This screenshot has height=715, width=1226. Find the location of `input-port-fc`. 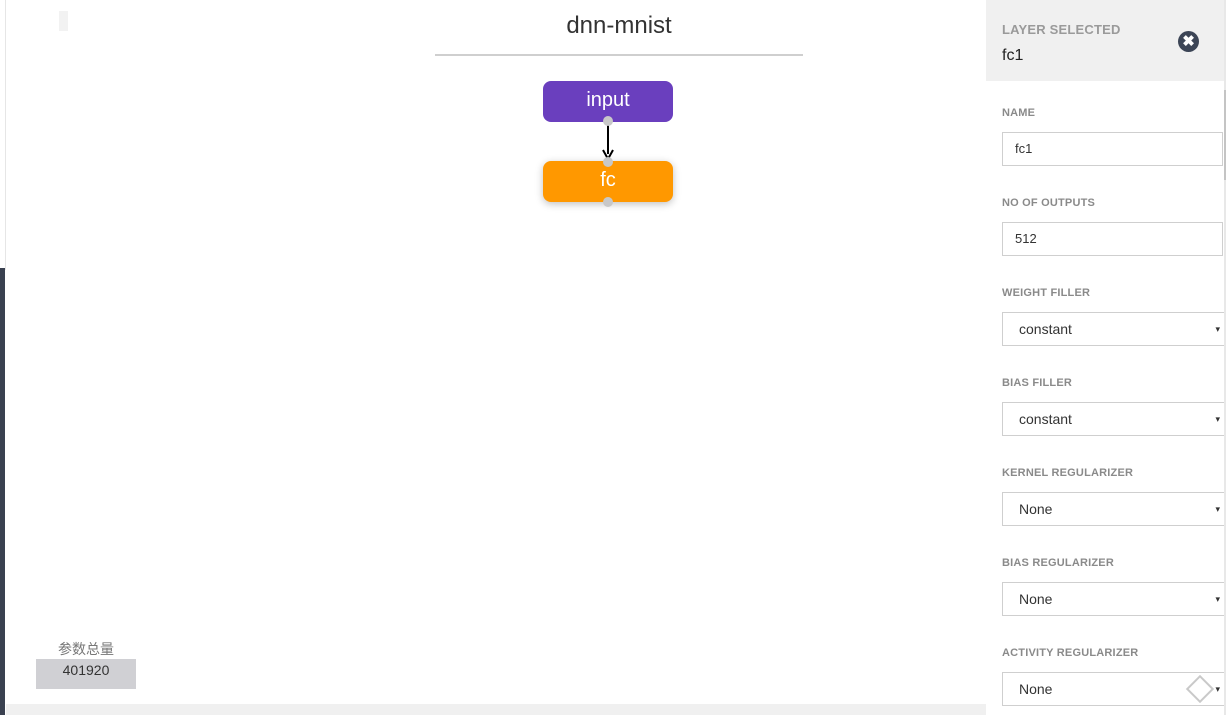

input-port-fc is located at coordinates (608, 162).